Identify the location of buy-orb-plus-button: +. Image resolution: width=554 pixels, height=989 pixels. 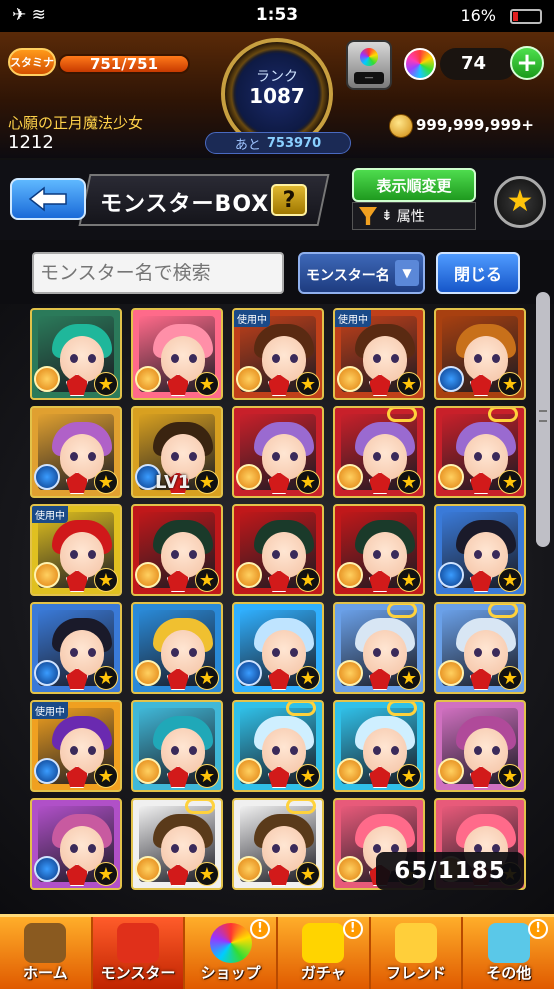
(527, 63).